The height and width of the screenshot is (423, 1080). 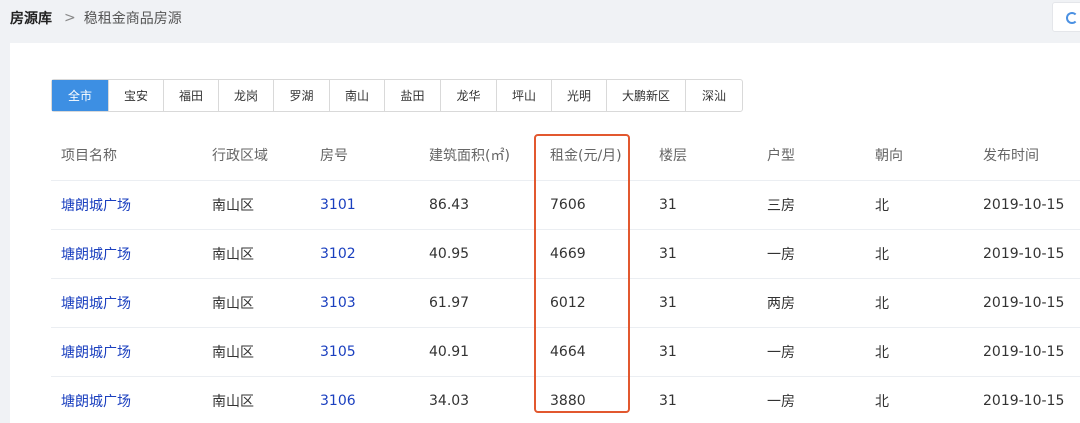 What do you see at coordinates (364, 205) in the screenshot?
I see `room-number-link: 3101` at bounding box center [364, 205].